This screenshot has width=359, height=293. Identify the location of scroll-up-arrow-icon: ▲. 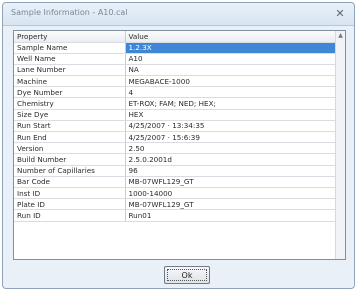
(340, 35).